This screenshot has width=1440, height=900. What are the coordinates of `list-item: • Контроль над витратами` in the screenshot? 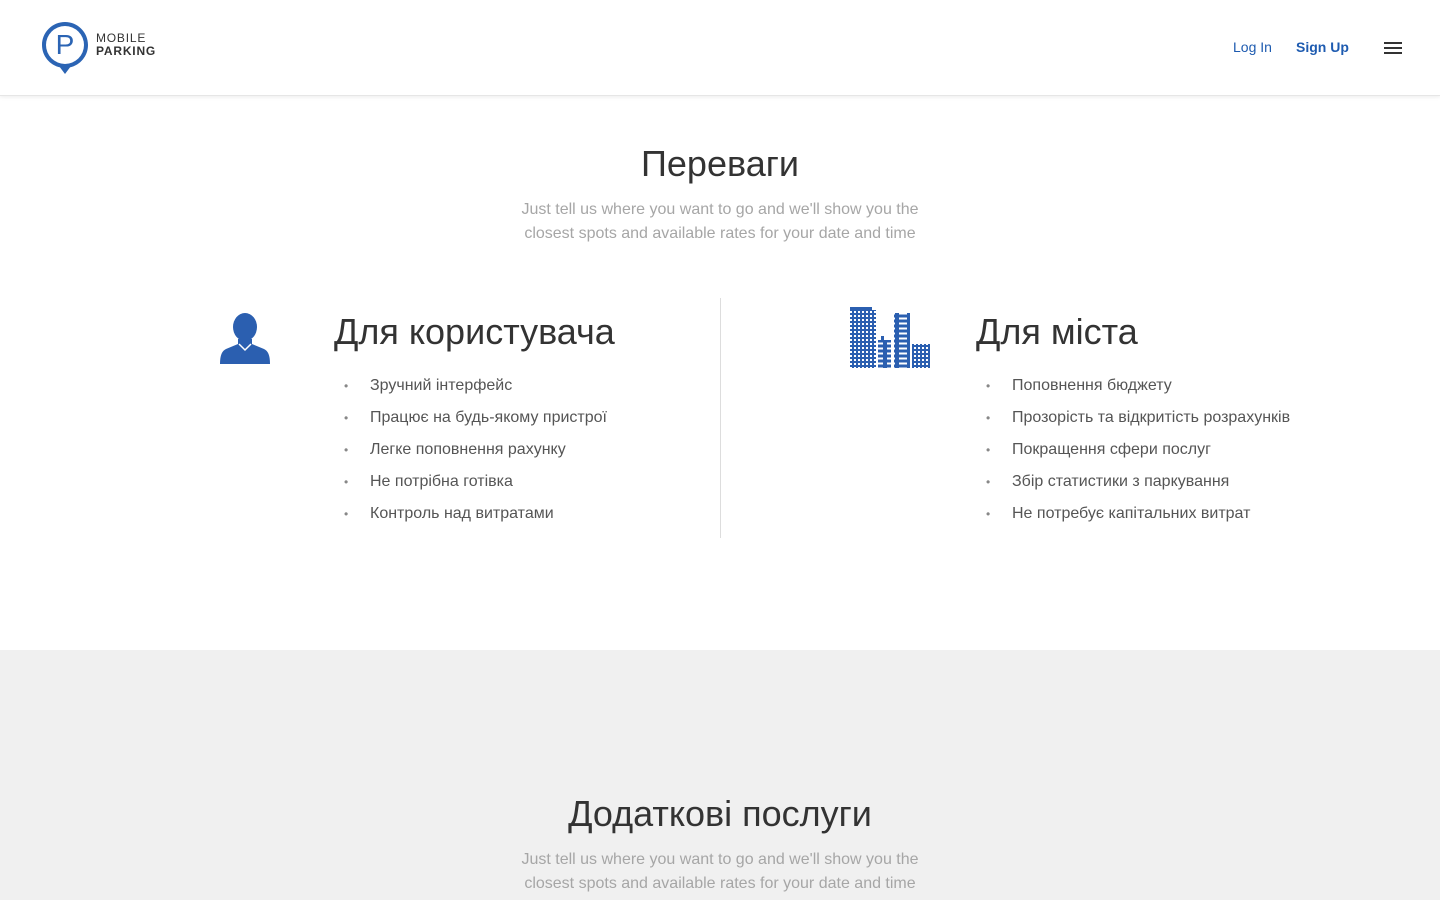 It's located at (475, 518).